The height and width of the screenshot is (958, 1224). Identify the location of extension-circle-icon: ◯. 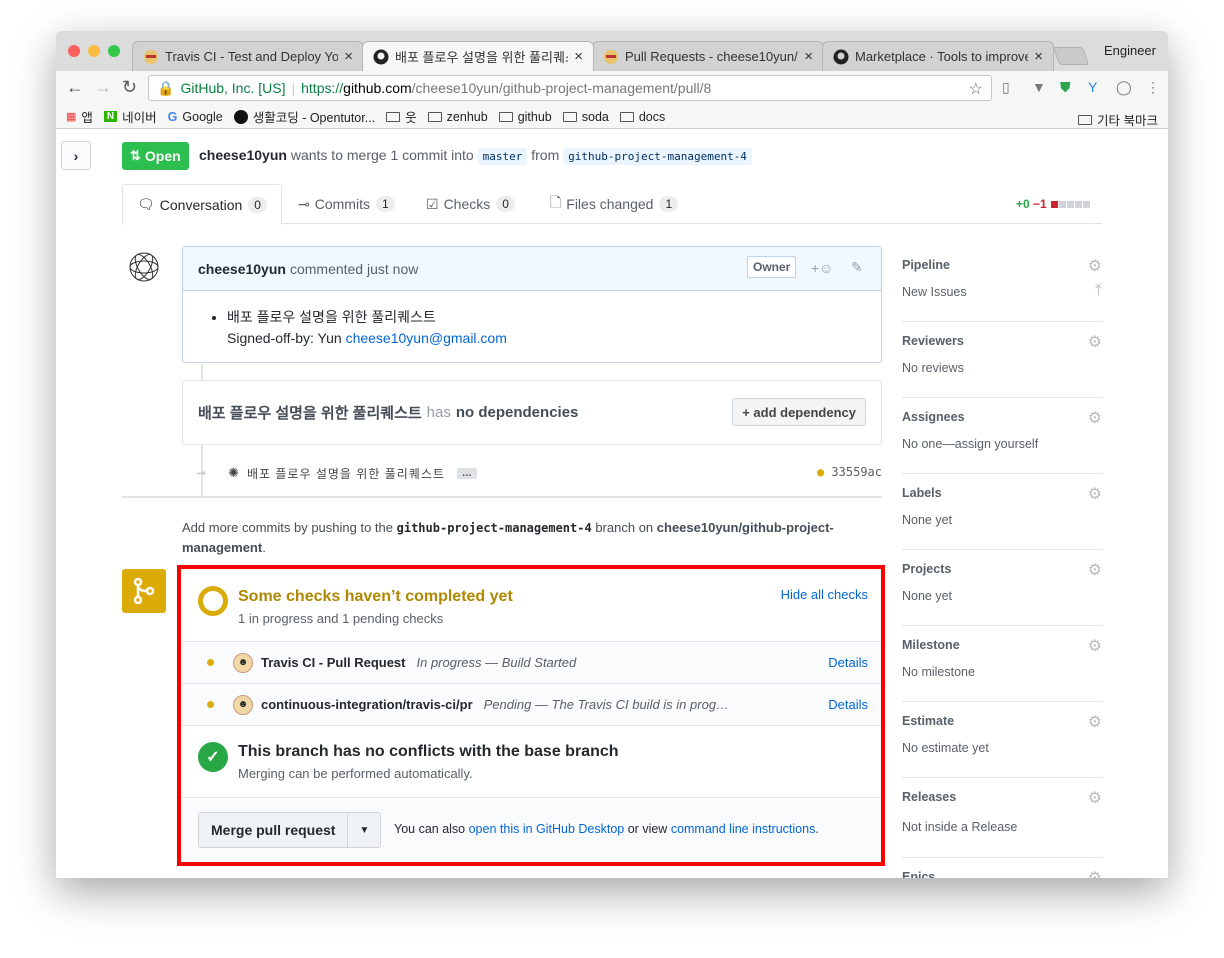
(1124, 87).